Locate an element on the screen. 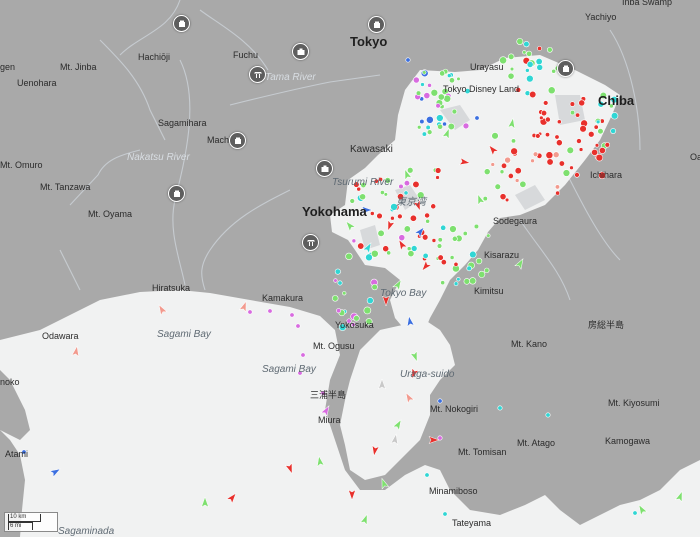 The width and height of the screenshot is (700, 537). temple-icon is located at coordinates (310, 242).